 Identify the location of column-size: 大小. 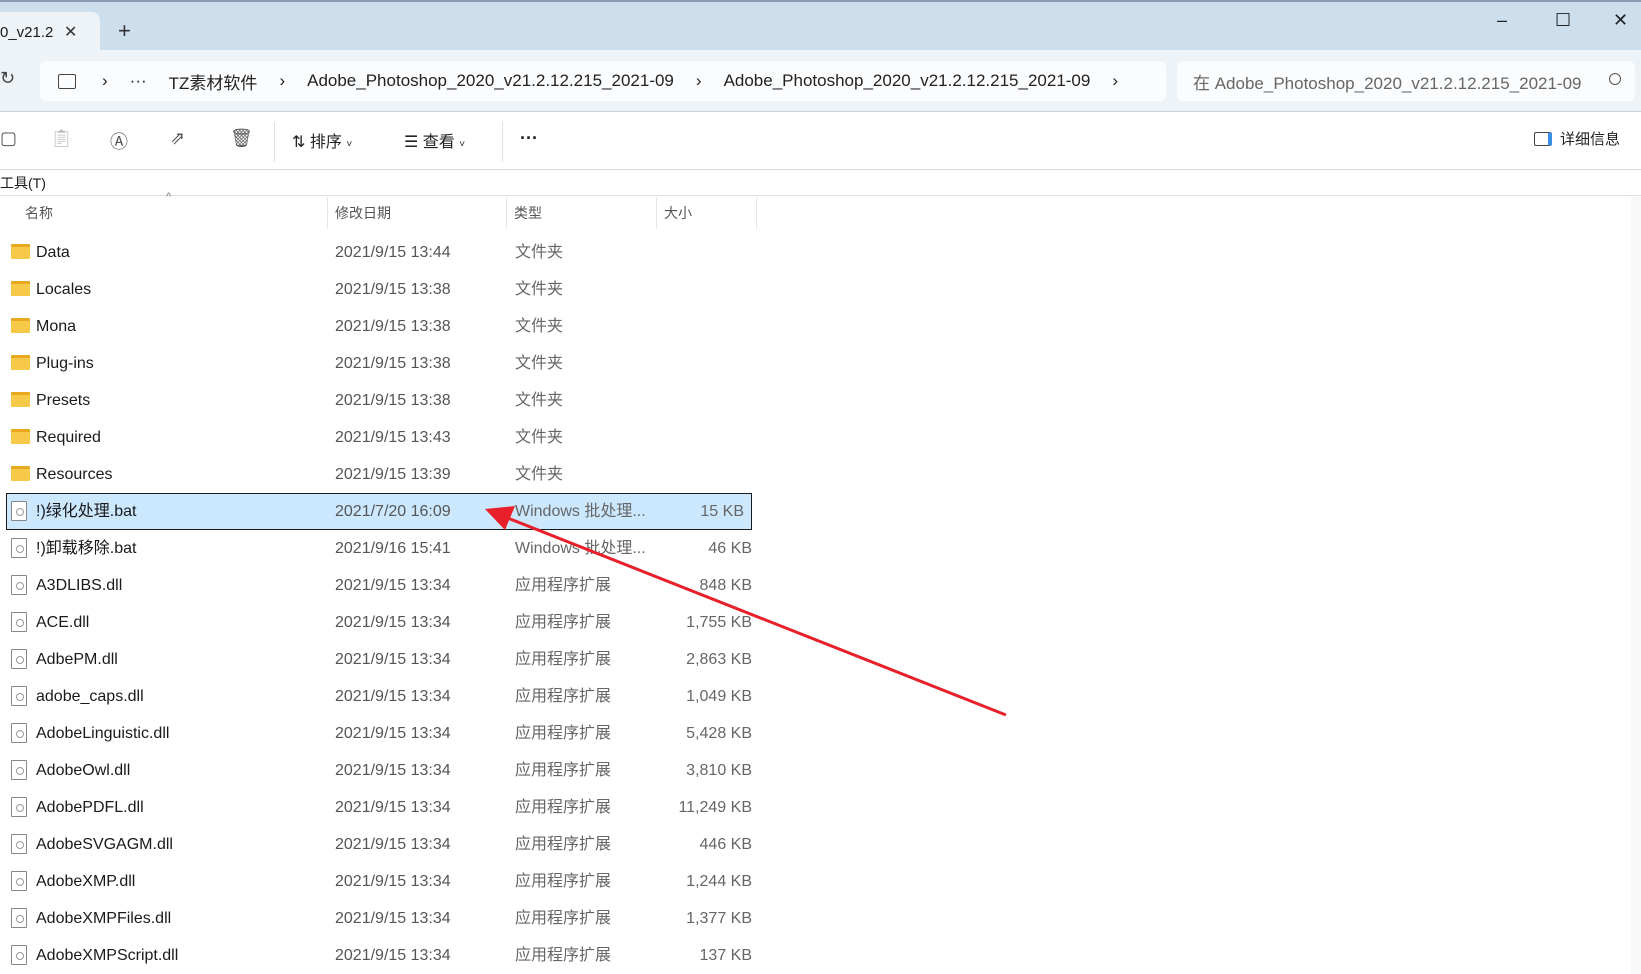
(707, 213).